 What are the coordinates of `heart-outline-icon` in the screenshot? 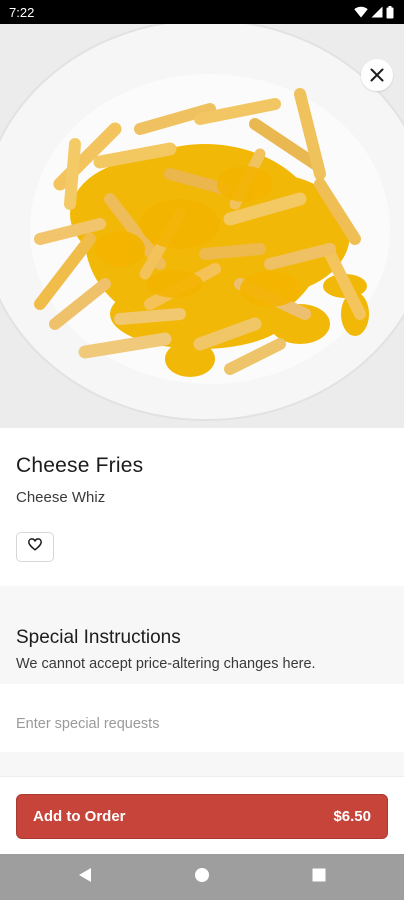 It's located at (35, 547).